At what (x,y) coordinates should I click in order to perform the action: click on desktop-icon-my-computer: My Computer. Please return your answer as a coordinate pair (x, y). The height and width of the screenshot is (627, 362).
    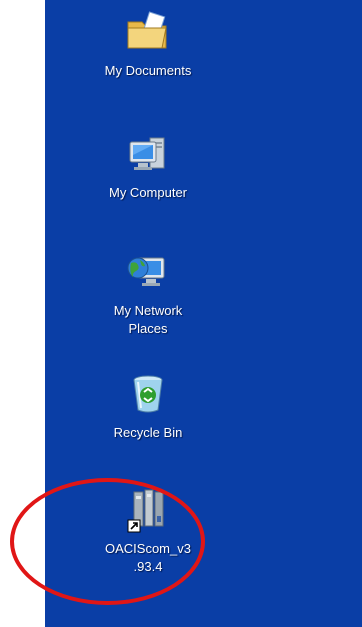
    Looking at the image, I should click on (148, 166).